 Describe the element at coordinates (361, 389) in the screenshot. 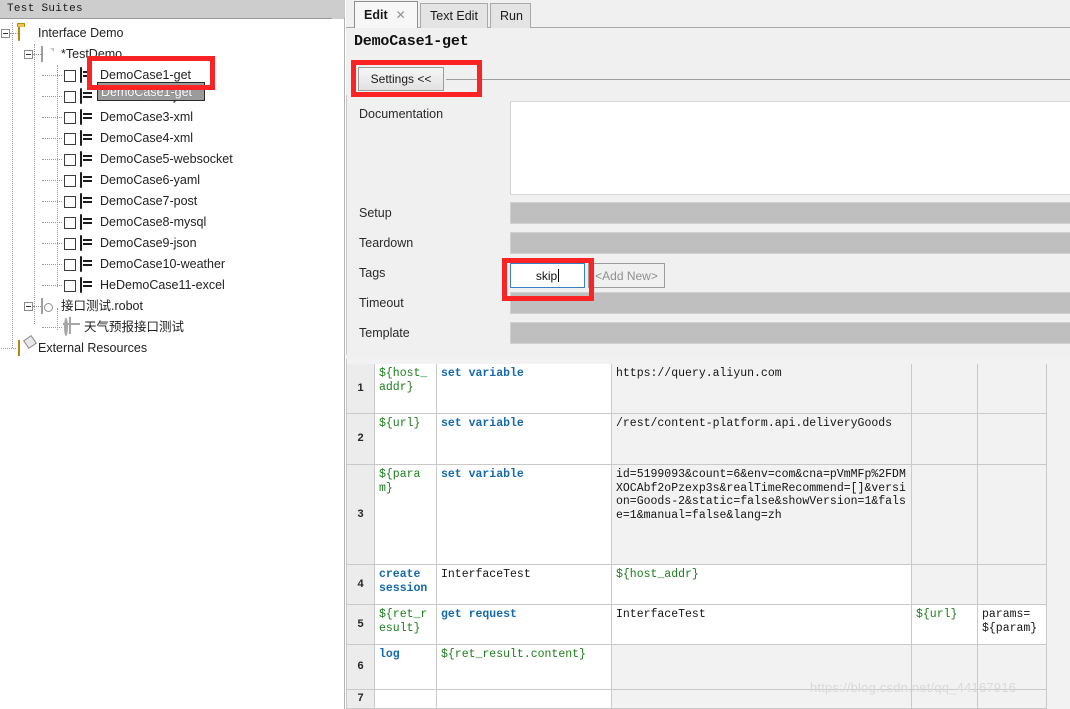

I see `row-number: 1` at that location.